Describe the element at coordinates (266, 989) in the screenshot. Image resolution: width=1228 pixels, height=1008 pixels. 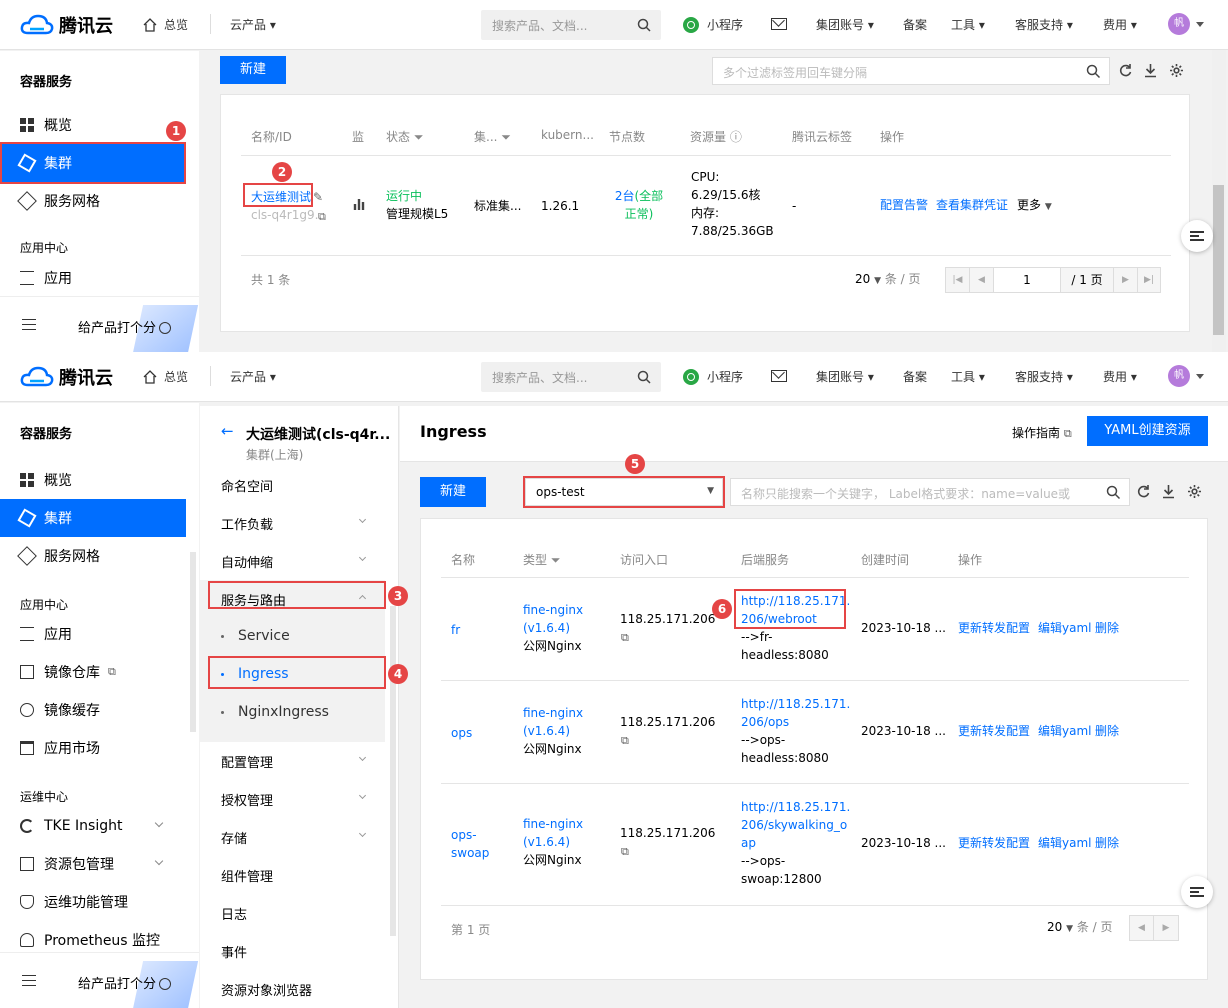
I see `menu-browser: 资源对象浏览器` at that location.